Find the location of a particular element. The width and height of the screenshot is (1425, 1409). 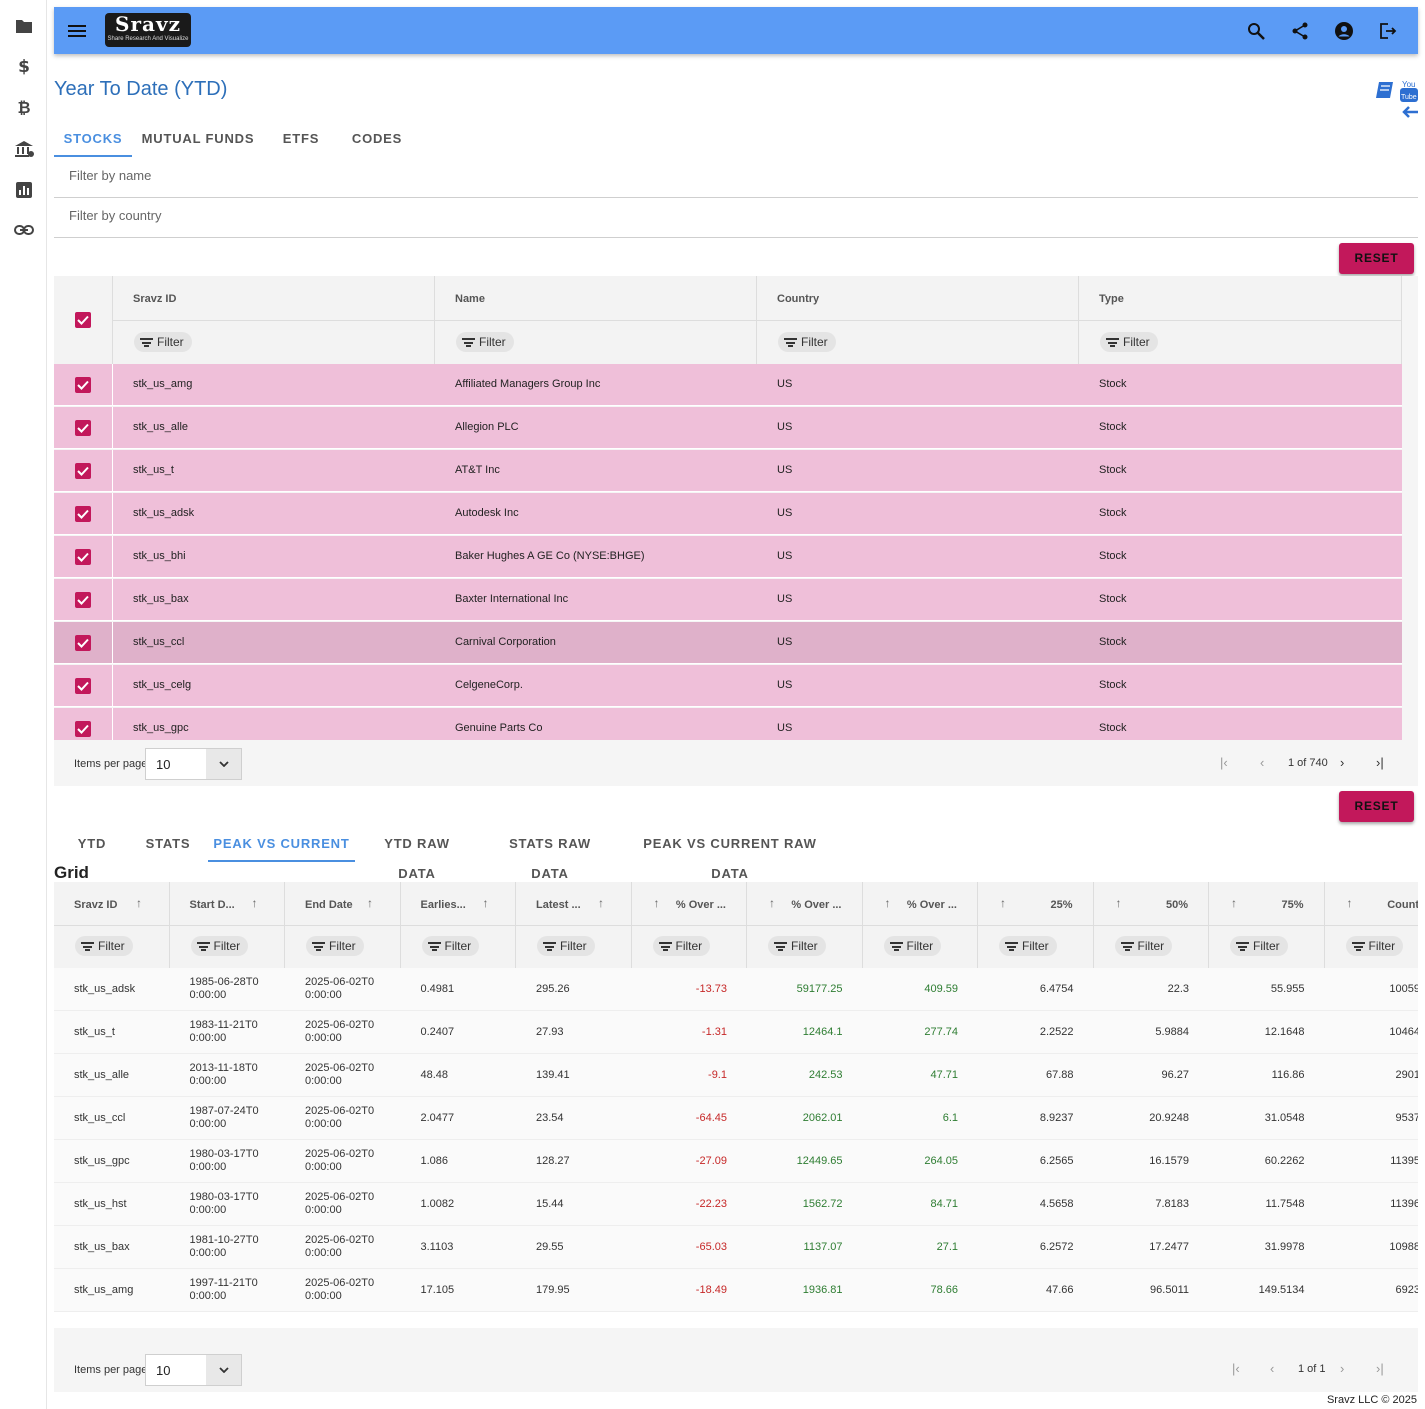

column-header-country: Country Filter is located at coordinates (917, 320).